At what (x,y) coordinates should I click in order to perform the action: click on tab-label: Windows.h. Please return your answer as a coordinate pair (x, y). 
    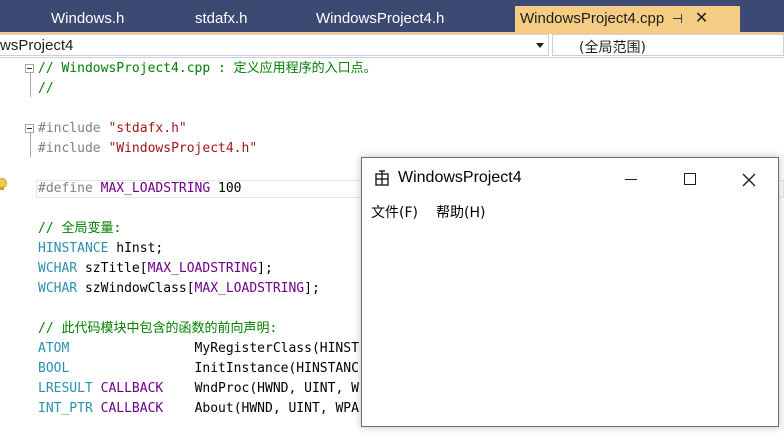
    Looking at the image, I should click on (88, 18).